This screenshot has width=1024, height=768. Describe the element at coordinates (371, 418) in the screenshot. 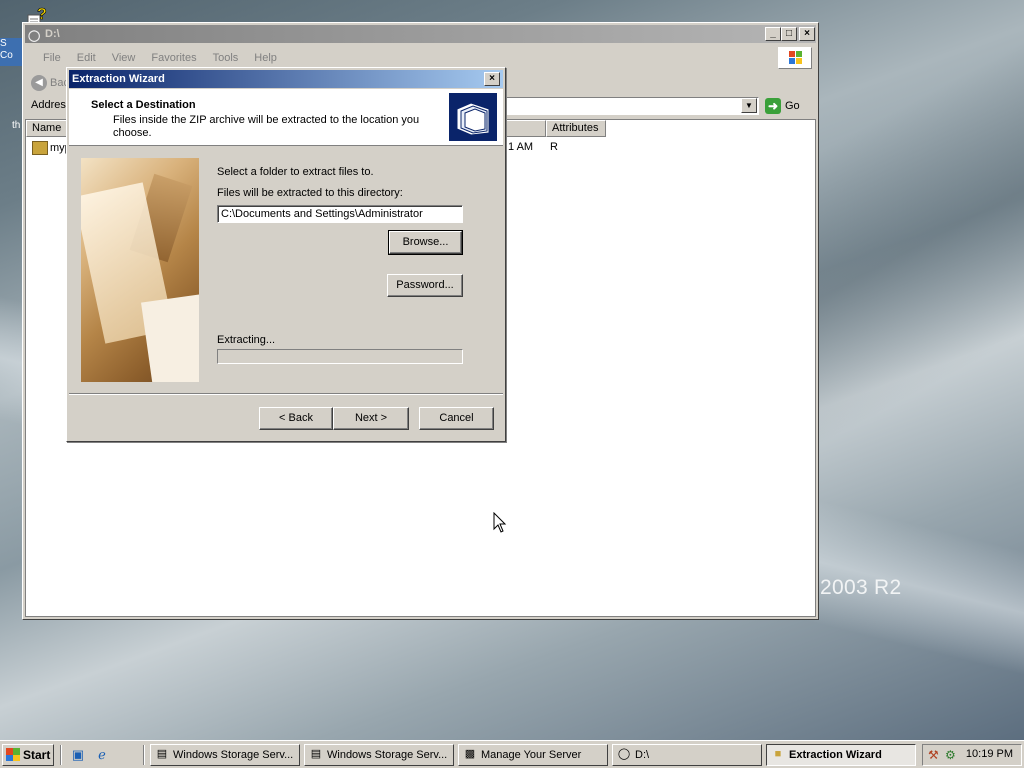

I see `next-button: Next >` at that location.